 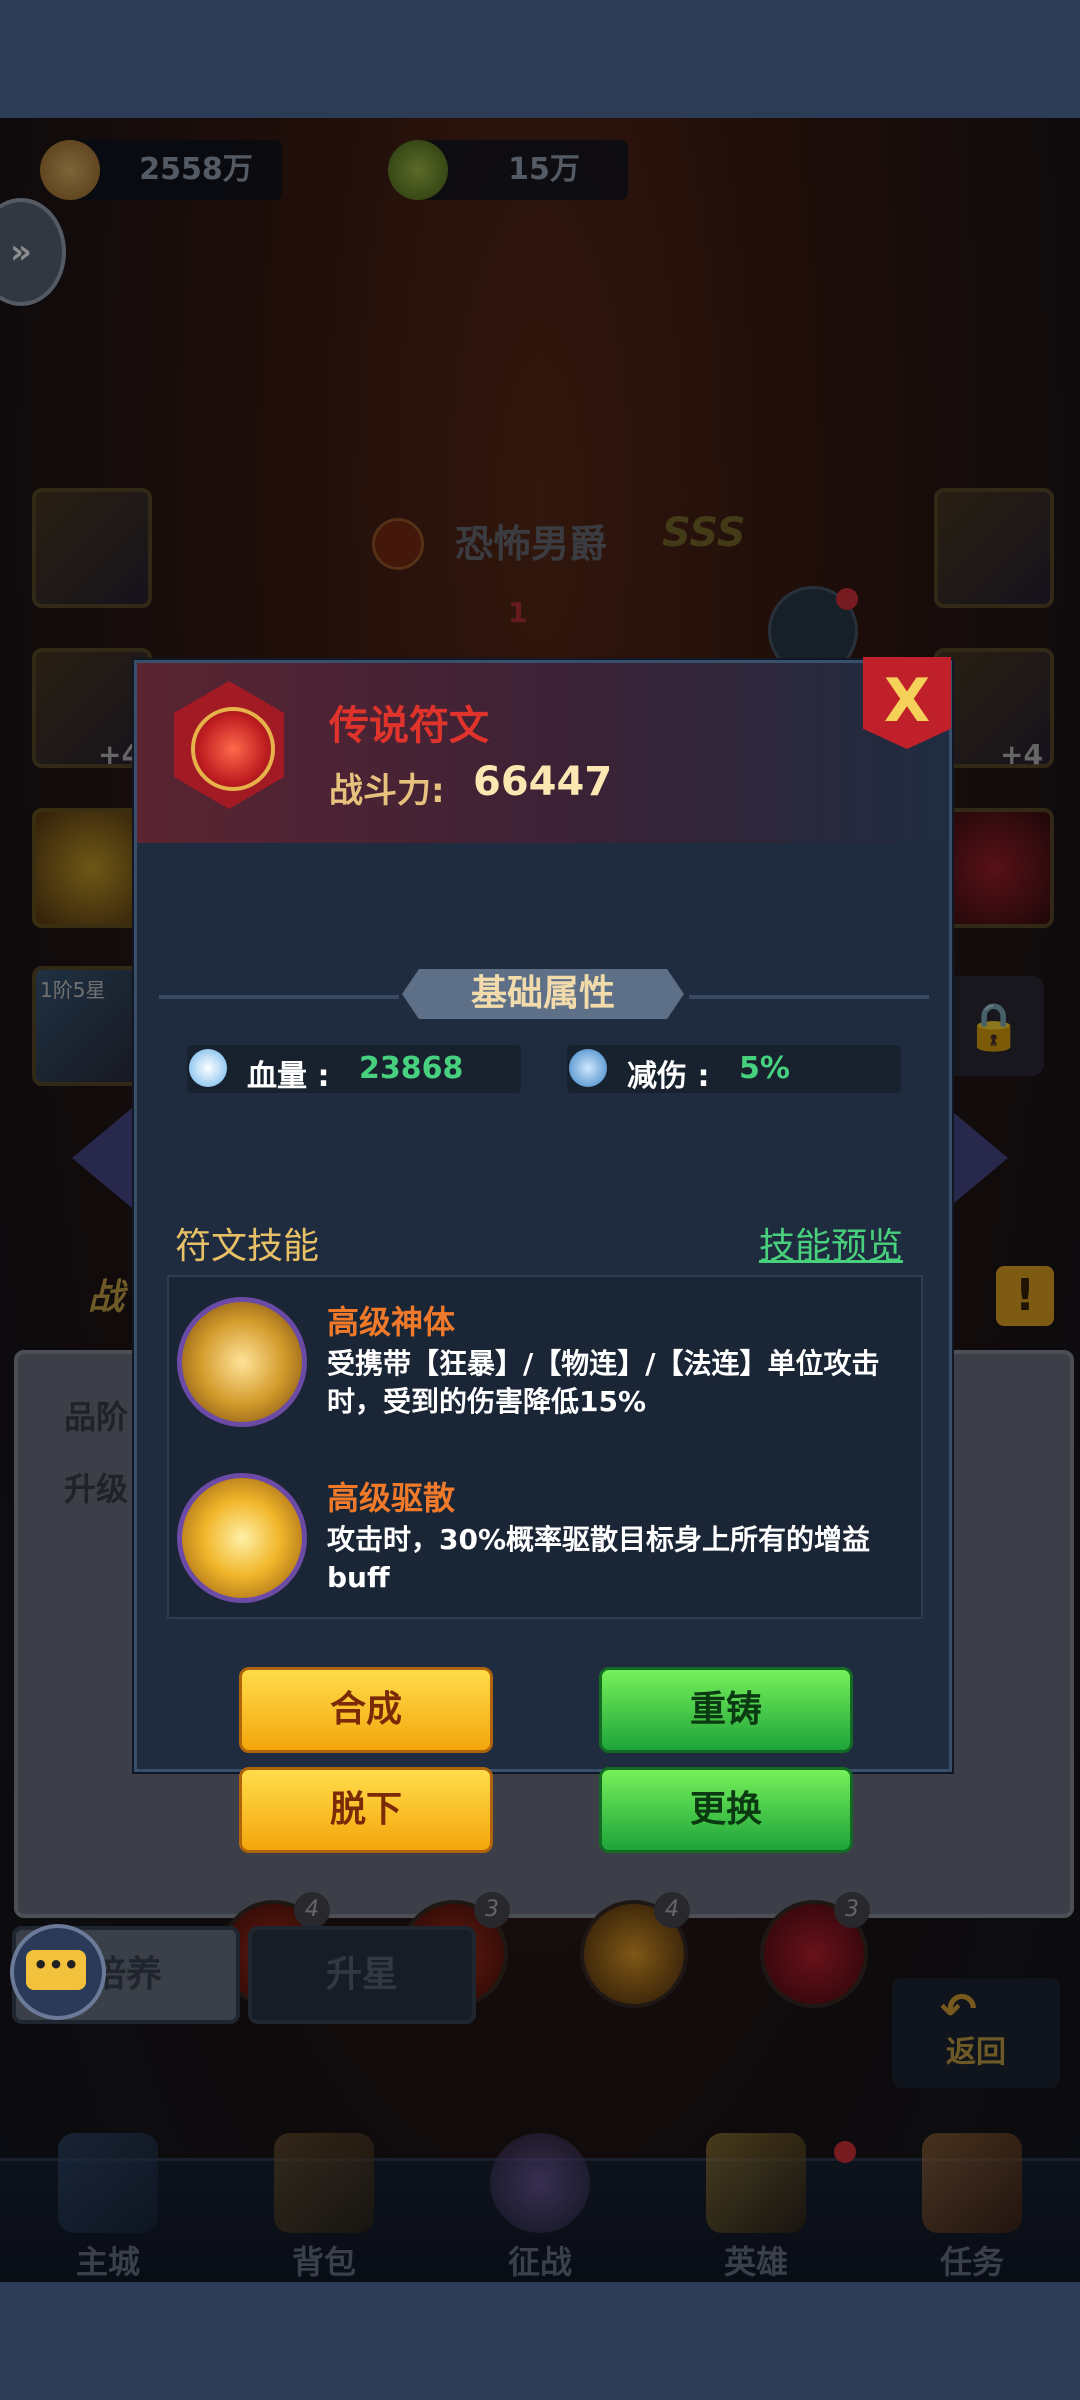 What do you see at coordinates (391, 1498) in the screenshot?
I see `skill-name-2: 高级驱散` at bounding box center [391, 1498].